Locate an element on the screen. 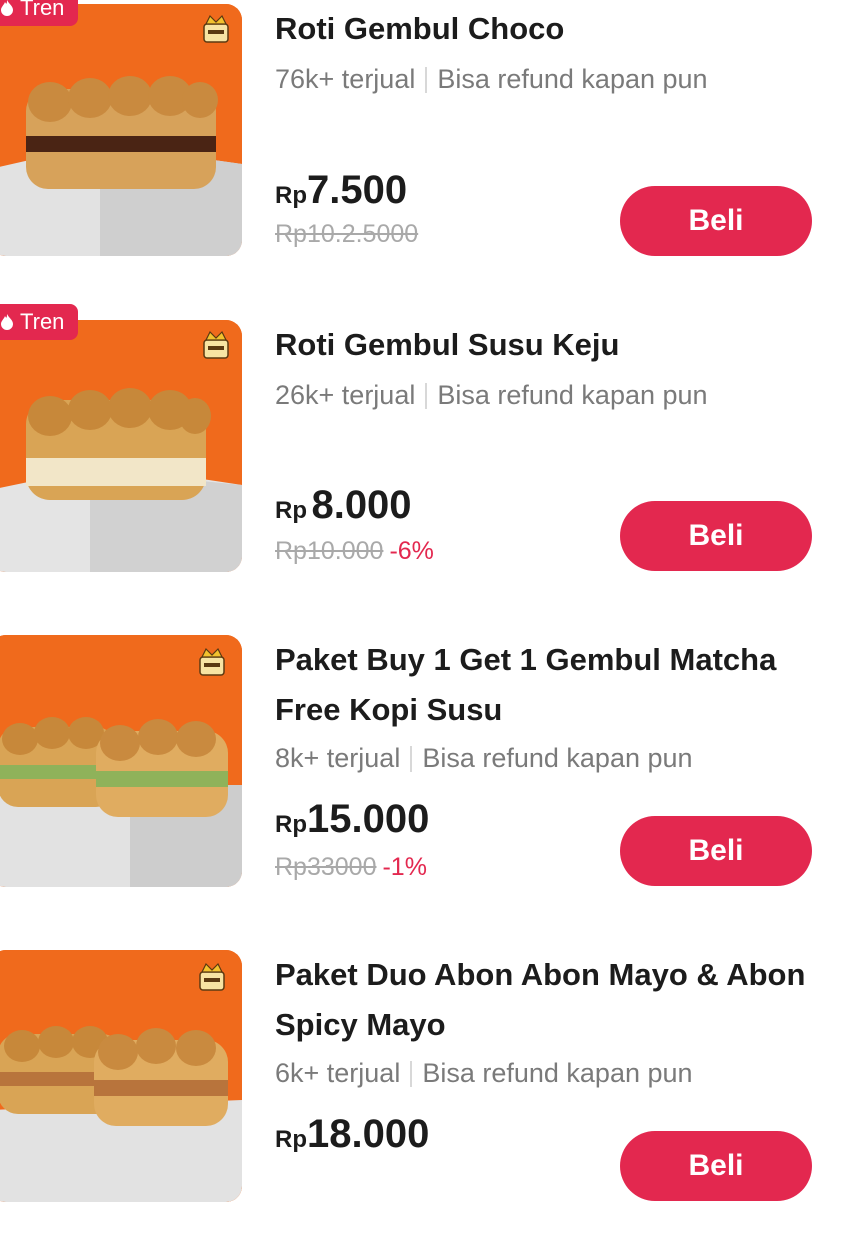 The height and width of the screenshot is (1248, 859). product-name: Roti Gembul Choco is located at coordinates (555, 29).